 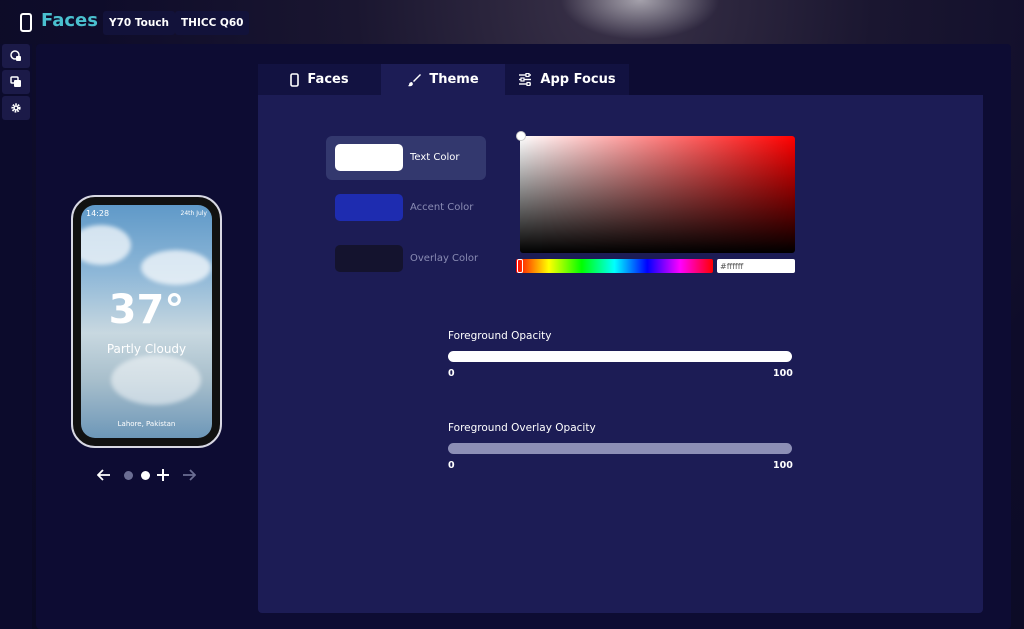 What do you see at coordinates (26, 22) in the screenshot?
I see `phone-logo-icon` at bounding box center [26, 22].